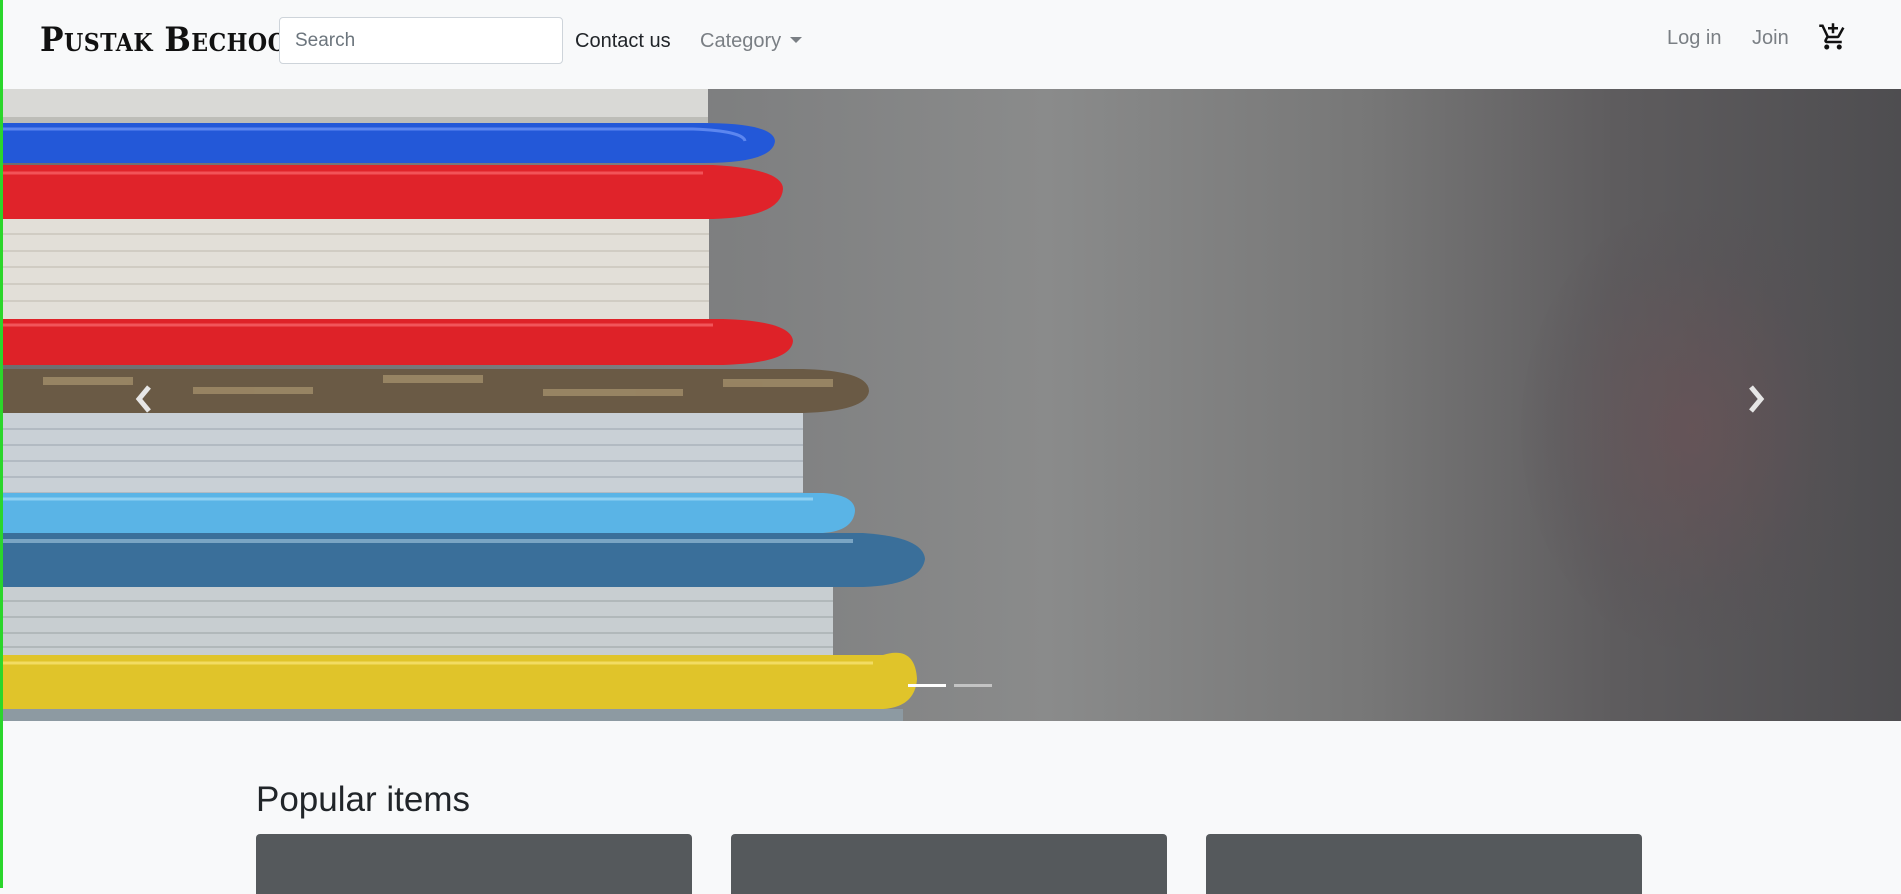 Image resolution: width=1901 pixels, height=894 pixels. I want to click on login-link: Log in, so click(1694, 38).